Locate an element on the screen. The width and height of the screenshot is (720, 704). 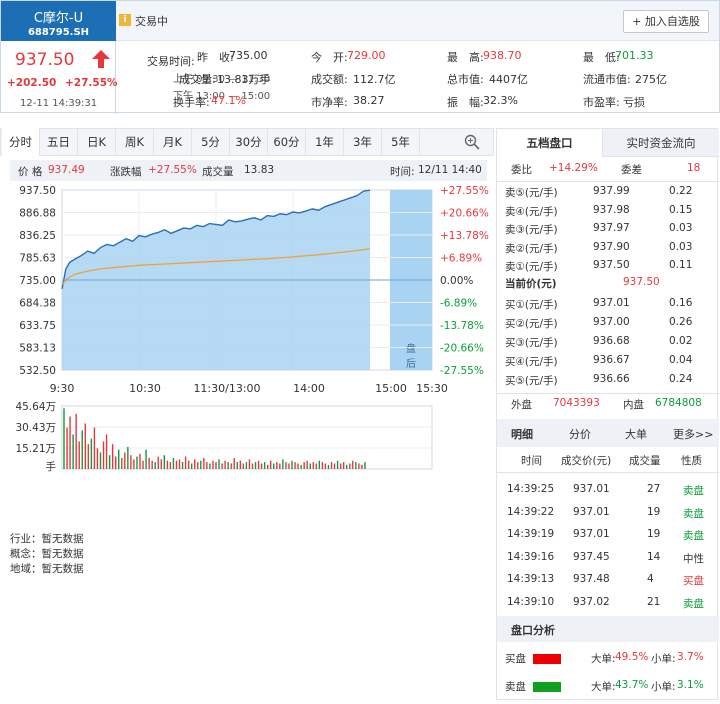
current-price-row: 当前价(元) 937.50 is located at coordinates (582, 283).